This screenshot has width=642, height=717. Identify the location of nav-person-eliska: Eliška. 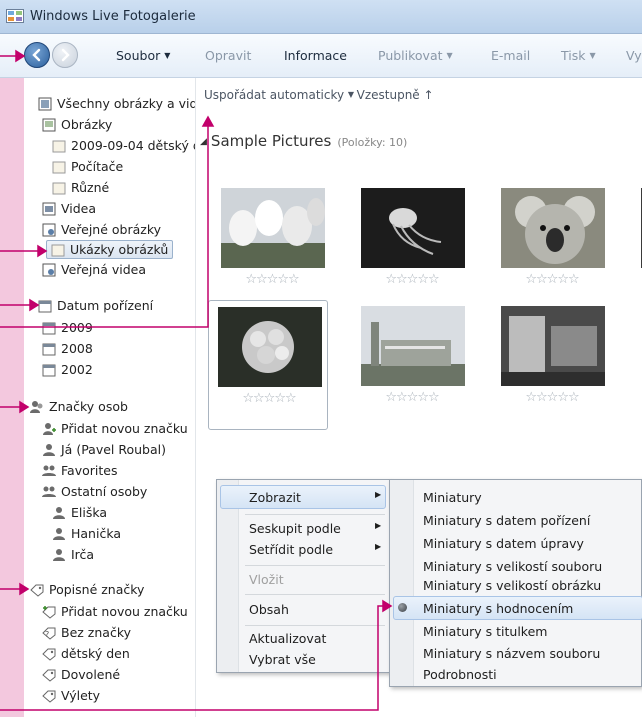
(79, 512).